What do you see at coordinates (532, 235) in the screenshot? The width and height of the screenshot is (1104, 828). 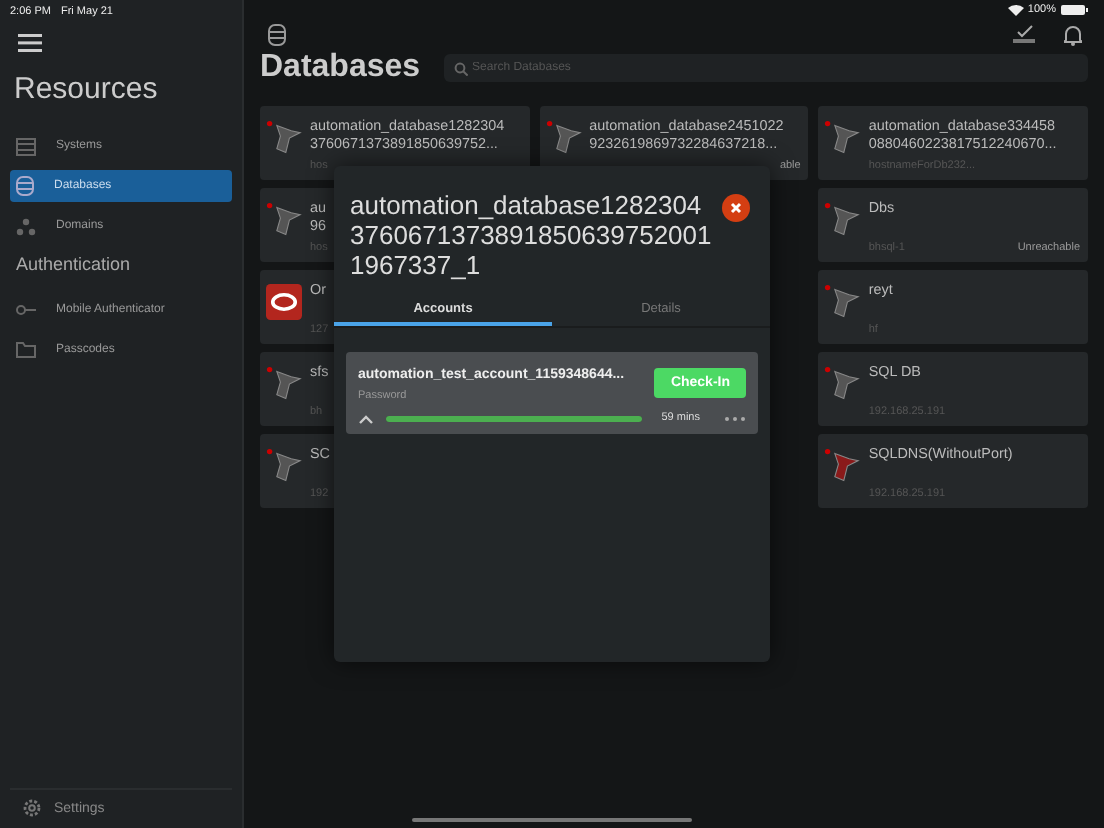 I see `popup-title: automation_database128230437606713738918506397520011967337_1` at bounding box center [532, 235].